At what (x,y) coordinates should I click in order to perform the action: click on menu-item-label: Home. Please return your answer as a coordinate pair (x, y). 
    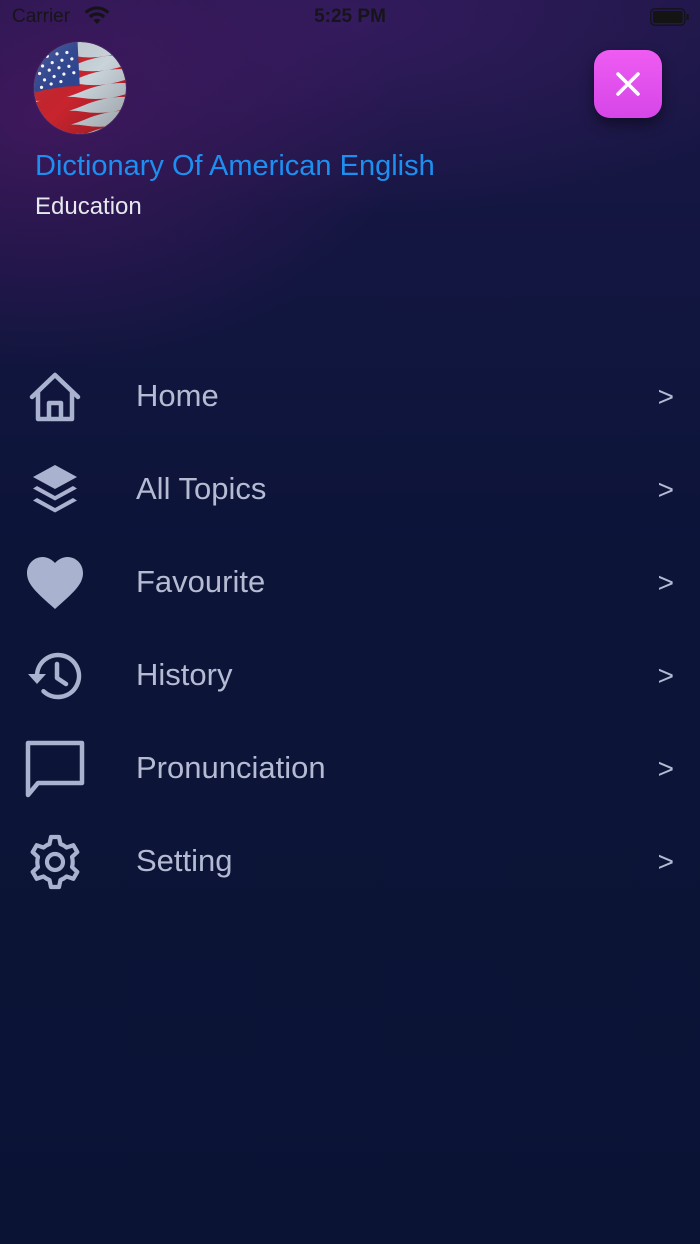
    Looking at the image, I should click on (177, 395).